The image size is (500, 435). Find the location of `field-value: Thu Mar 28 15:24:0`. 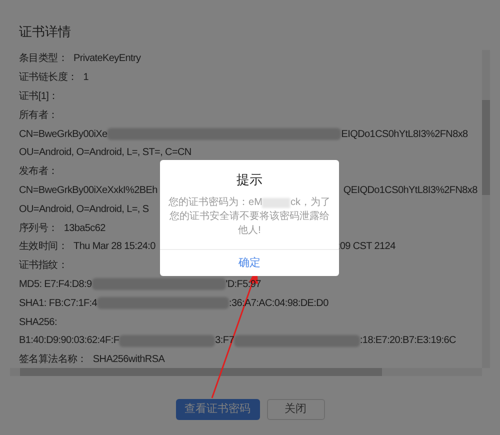

field-value: Thu Mar 28 15:24:0 is located at coordinates (115, 247).